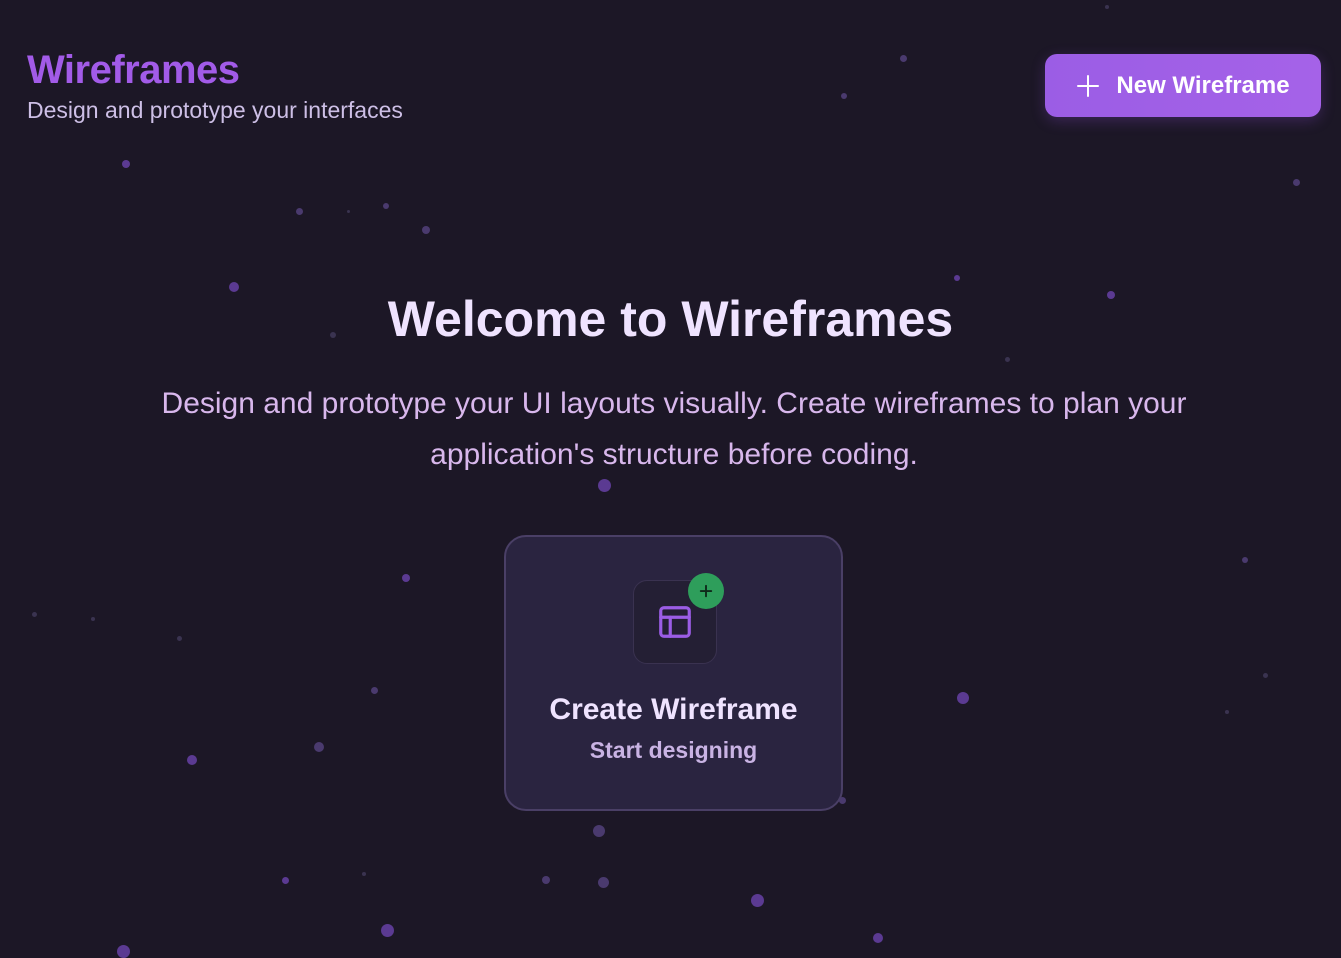  What do you see at coordinates (673, 673) in the screenshot?
I see `create-wireframe-card: Create Wireframe Start designing` at bounding box center [673, 673].